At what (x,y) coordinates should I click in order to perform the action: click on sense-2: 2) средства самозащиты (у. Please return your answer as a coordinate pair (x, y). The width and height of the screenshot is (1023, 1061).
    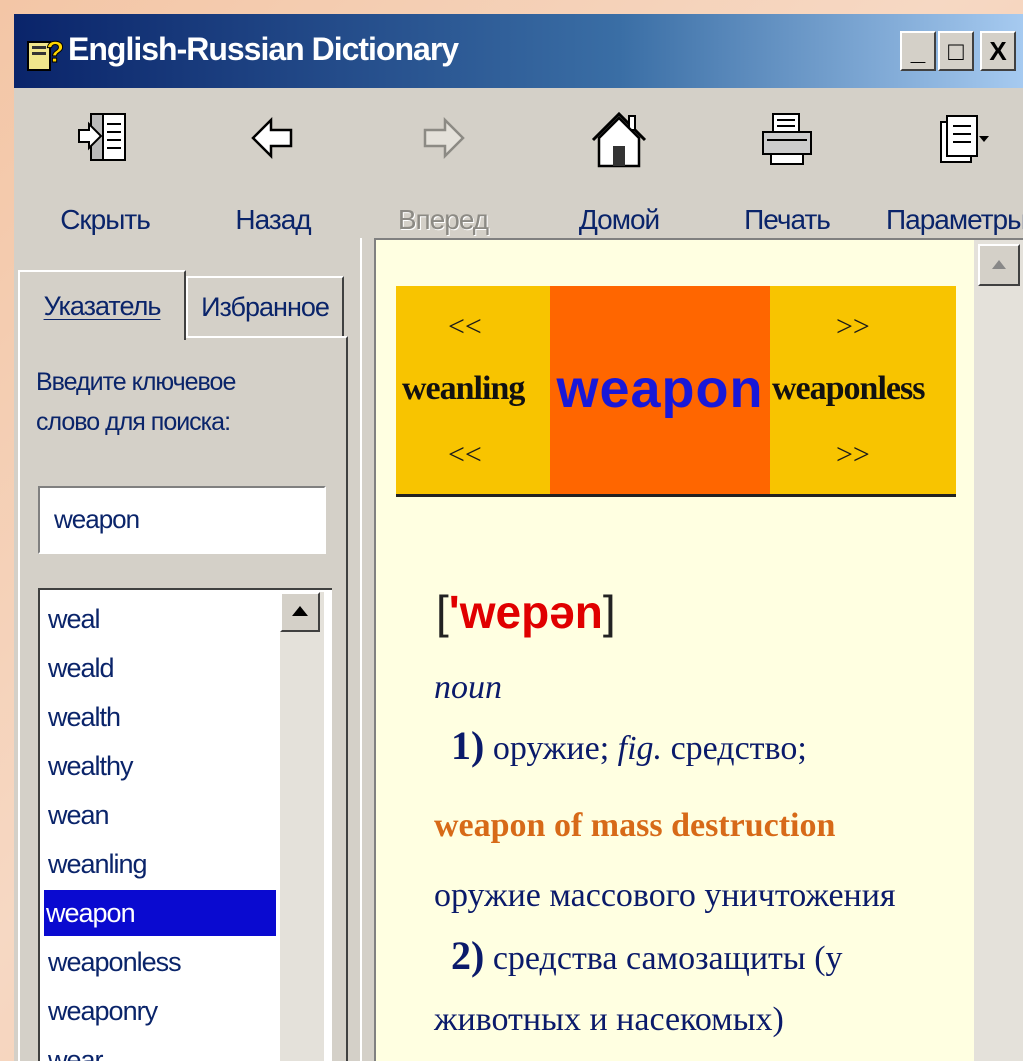
    Looking at the image, I should click on (699, 957).